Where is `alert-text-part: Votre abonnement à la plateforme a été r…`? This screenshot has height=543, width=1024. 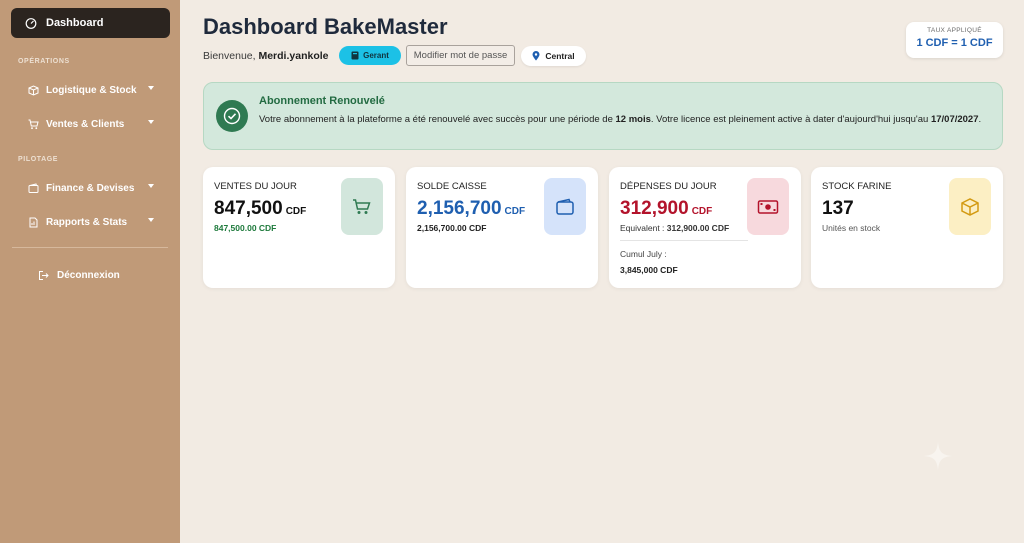
alert-text-part: Votre abonnement à la plateforme a été r… is located at coordinates (437, 119).